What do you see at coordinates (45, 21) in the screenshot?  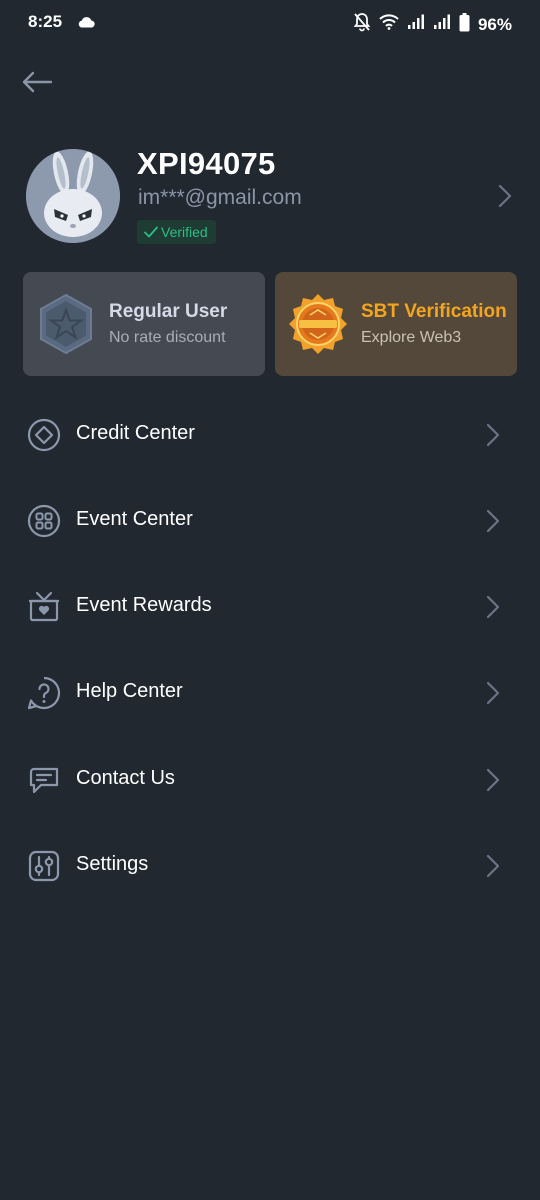 I see `status-time: 8:25` at bounding box center [45, 21].